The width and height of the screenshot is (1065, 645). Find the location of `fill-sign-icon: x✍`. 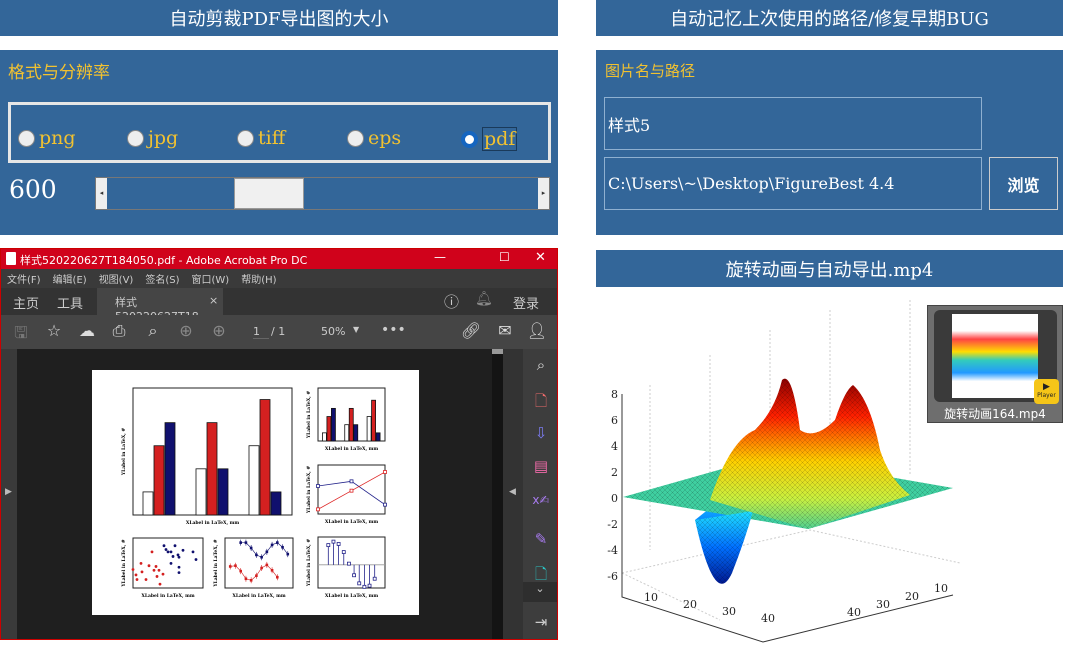

fill-sign-icon: x✍ is located at coordinates (541, 500).